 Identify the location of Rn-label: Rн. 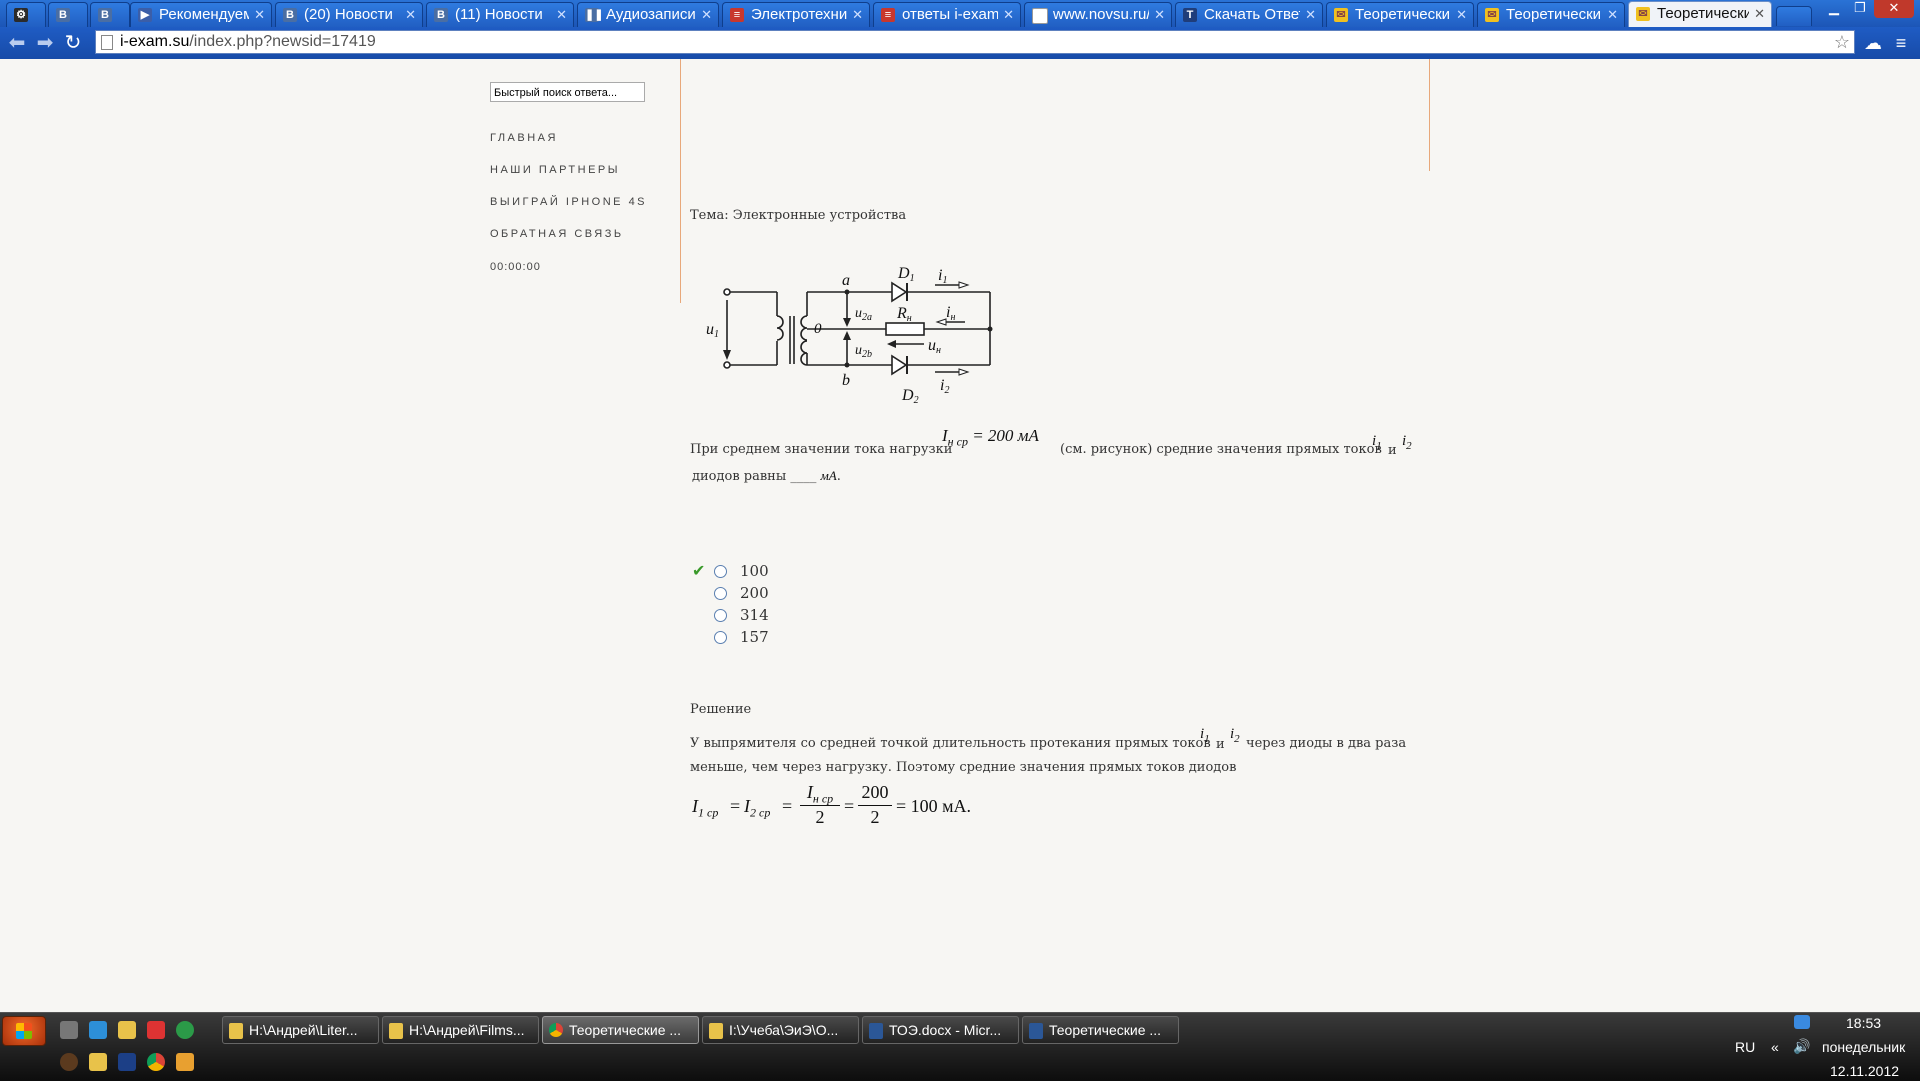
(904, 314).